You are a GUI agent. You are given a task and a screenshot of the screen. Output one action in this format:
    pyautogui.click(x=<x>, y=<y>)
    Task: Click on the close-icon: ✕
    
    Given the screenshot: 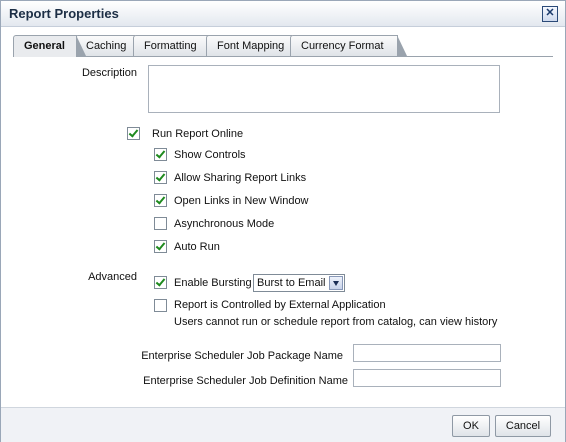 What is the action you would take?
    pyautogui.click(x=550, y=14)
    